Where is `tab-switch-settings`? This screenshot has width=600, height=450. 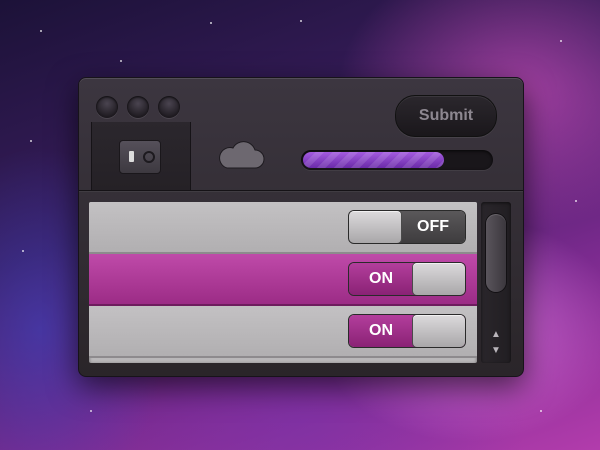
tab-switch-settings is located at coordinates (141, 156).